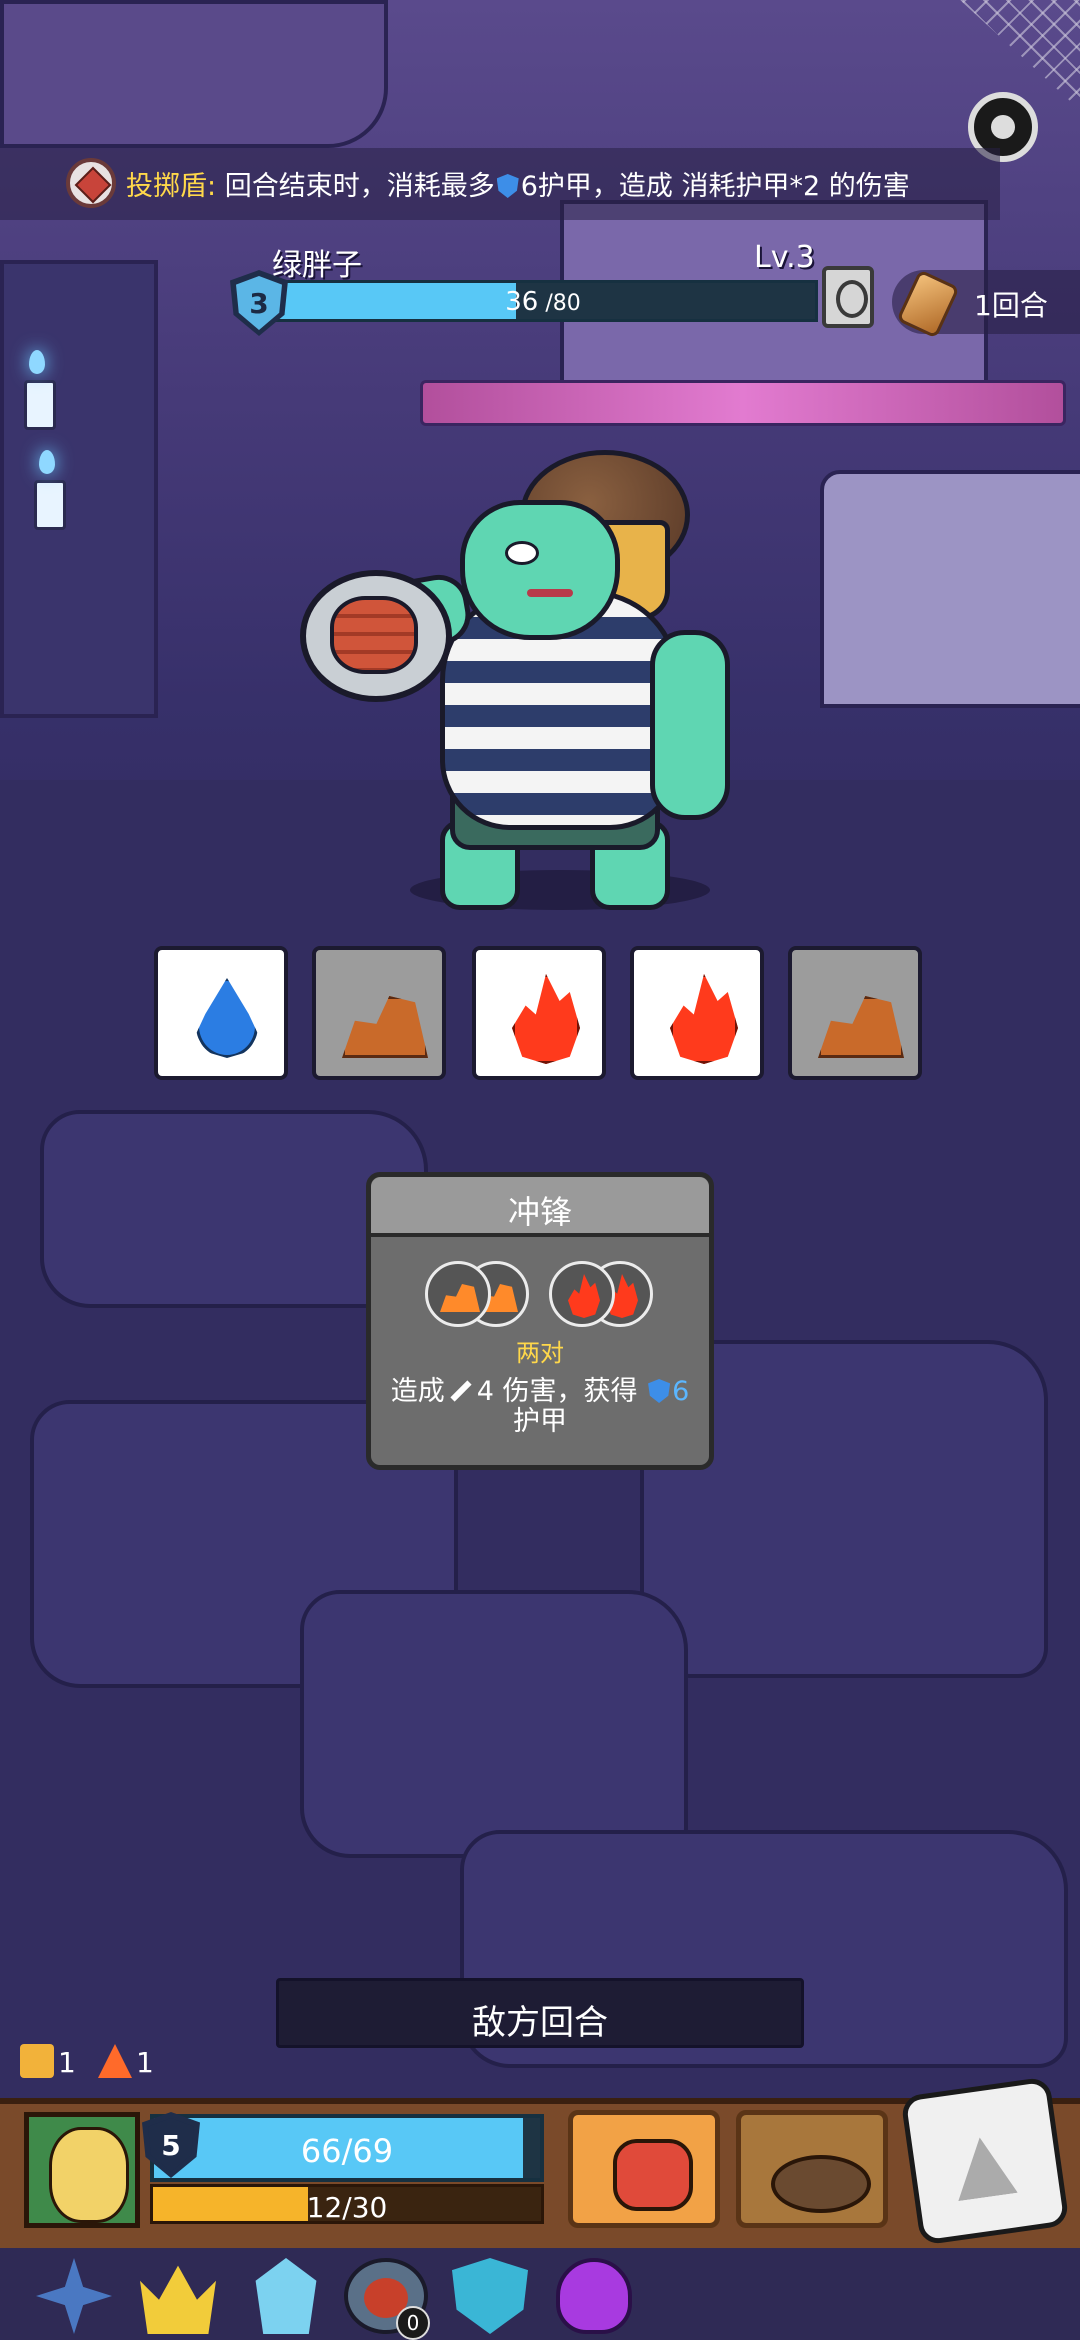 The image size is (1080, 2340). I want to click on enemy-turn-banner: 敌方回合, so click(540, 2013).